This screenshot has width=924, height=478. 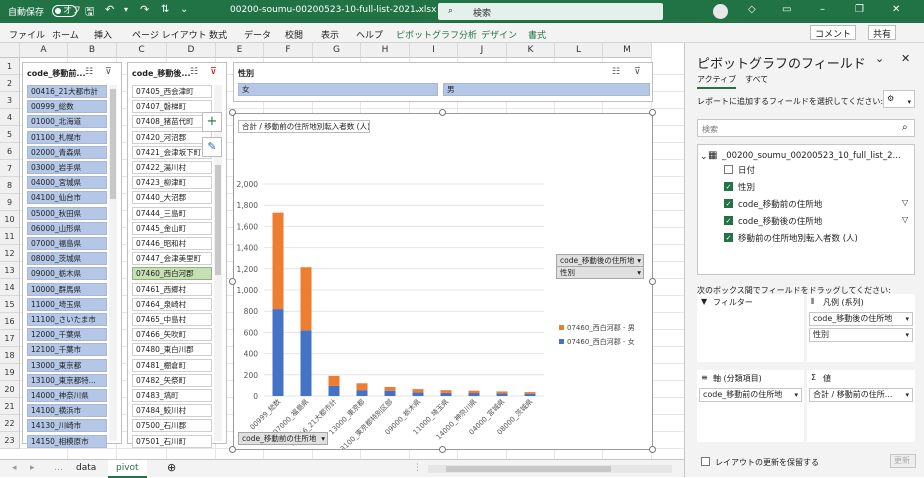 What do you see at coordinates (705, 461) in the screenshot?
I see `defer-update-checkbox` at bounding box center [705, 461].